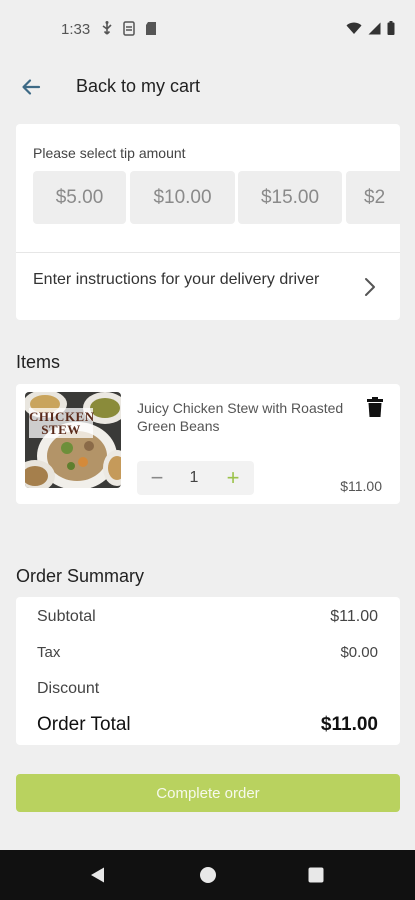  I want to click on tip-option: $15.00, so click(290, 197).